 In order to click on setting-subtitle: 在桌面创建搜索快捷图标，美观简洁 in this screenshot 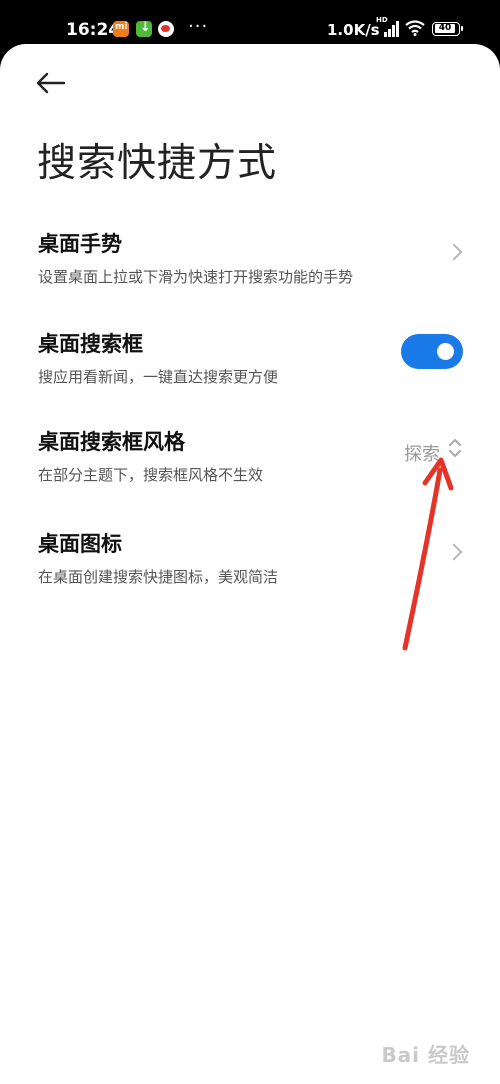, I will do `click(158, 577)`.